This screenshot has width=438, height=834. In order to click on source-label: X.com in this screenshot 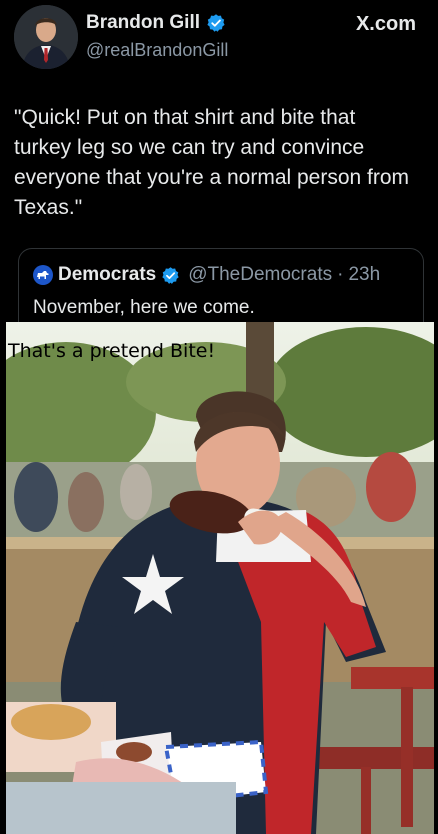, I will do `click(385, 24)`.